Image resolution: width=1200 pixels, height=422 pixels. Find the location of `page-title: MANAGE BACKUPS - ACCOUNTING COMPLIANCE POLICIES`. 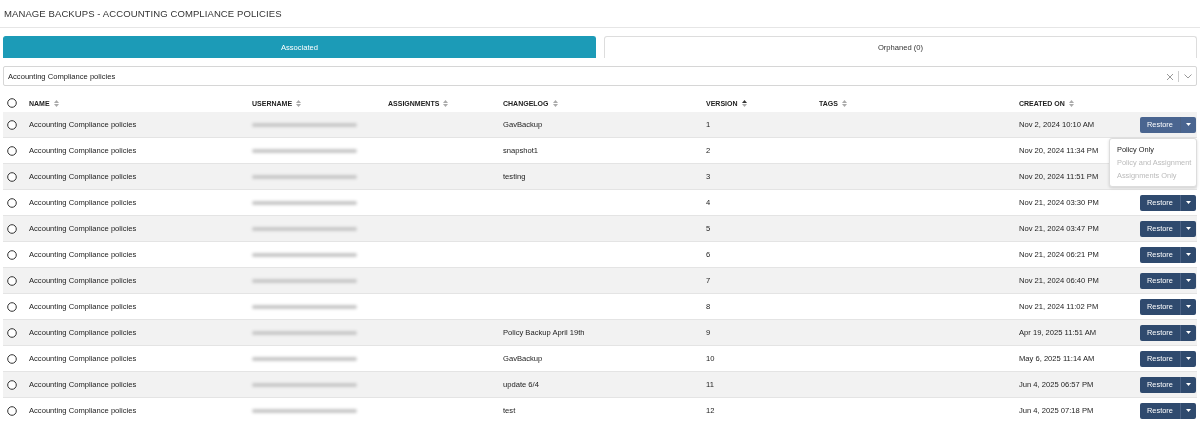

page-title: MANAGE BACKUPS - ACCOUNTING COMPLIANCE POLICIES is located at coordinates (600, 14).